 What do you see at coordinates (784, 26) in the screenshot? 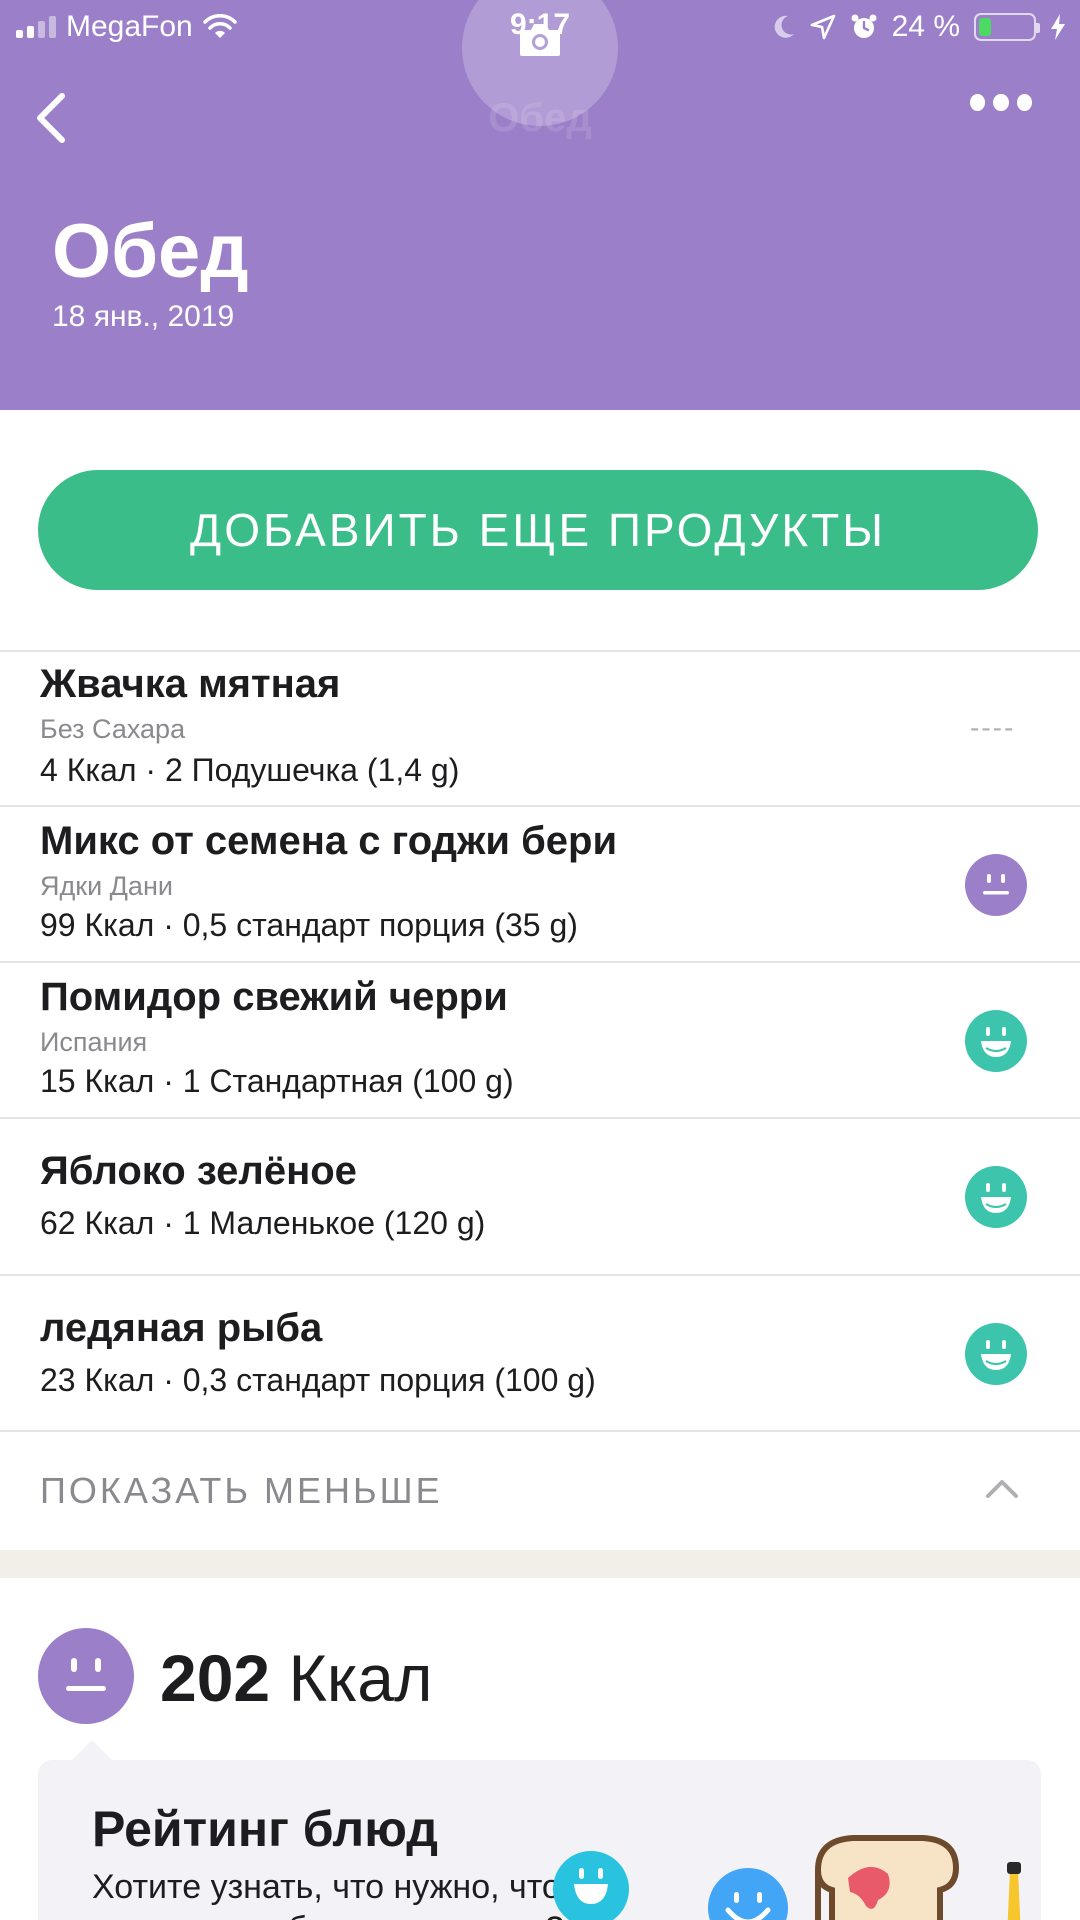
I see `moon-icon` at bounding box center [784, 26].